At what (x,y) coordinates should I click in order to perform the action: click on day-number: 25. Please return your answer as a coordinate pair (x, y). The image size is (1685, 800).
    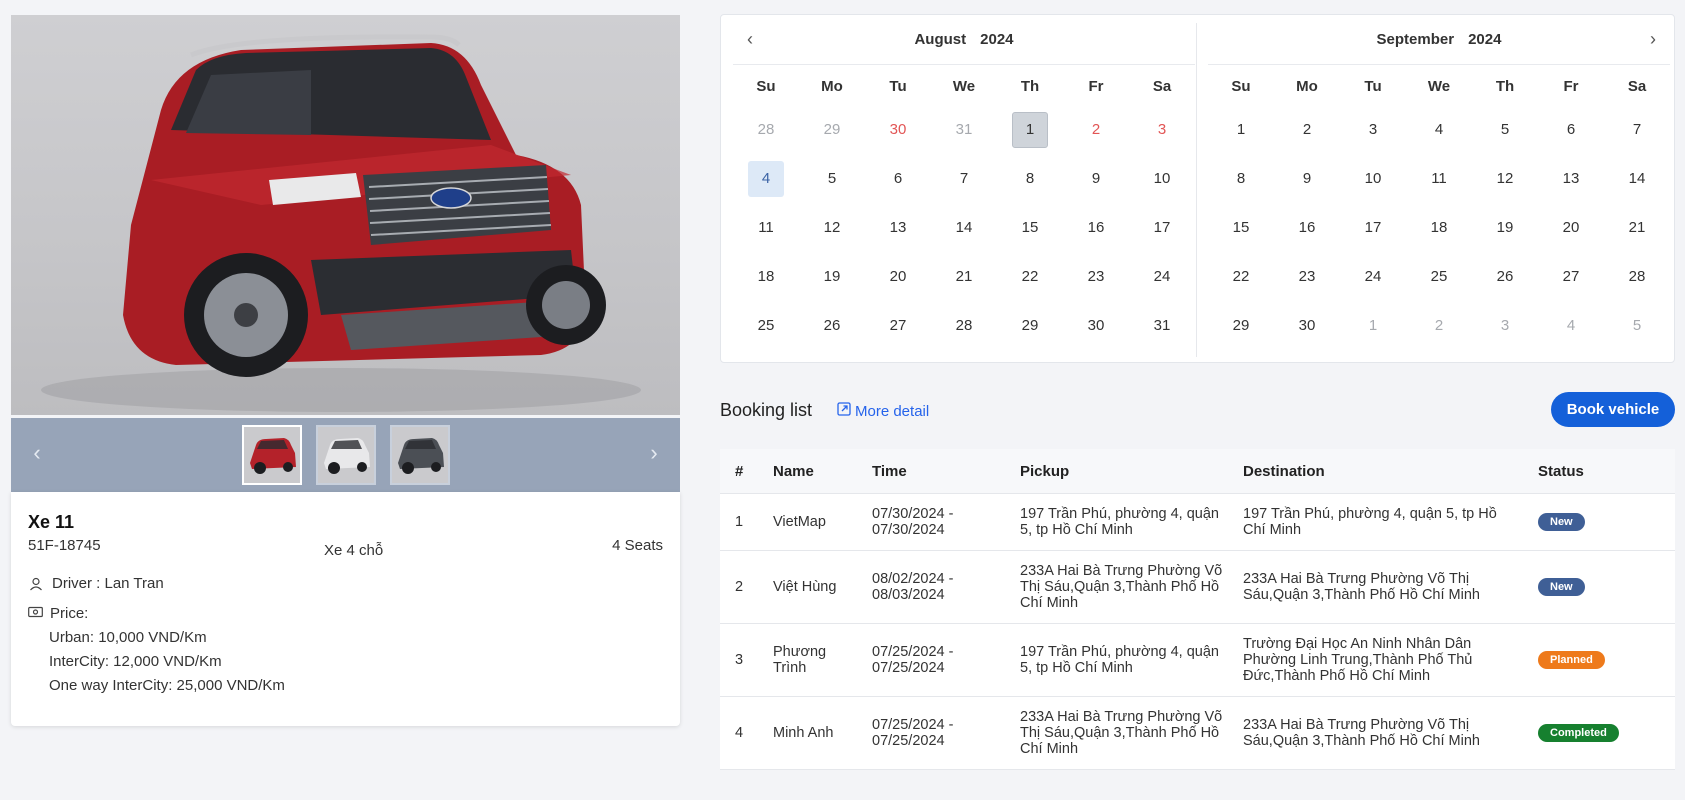
    Looking at the image, I should click on (766, 325).